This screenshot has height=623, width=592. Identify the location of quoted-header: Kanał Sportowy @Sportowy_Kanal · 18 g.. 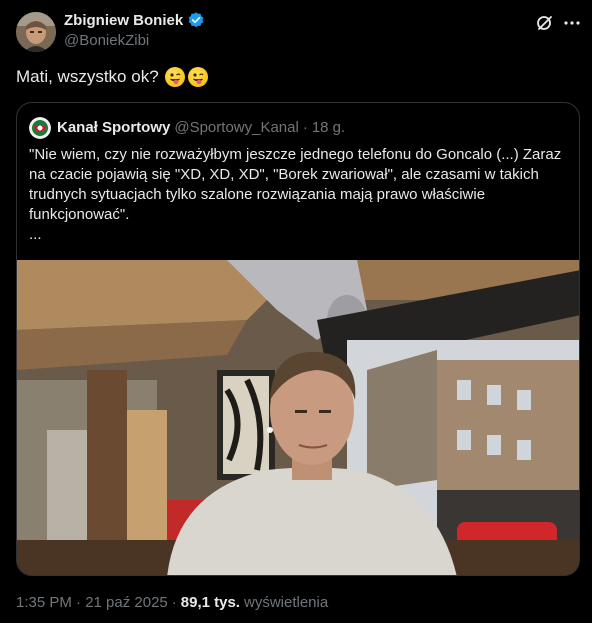
(201, 127).